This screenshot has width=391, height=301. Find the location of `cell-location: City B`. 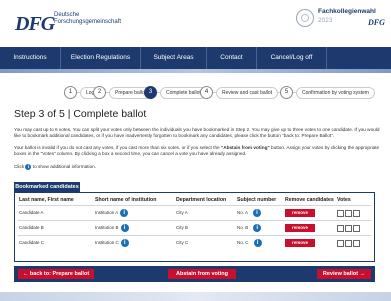

cell-location: City B is located at coordinates (182, 227).